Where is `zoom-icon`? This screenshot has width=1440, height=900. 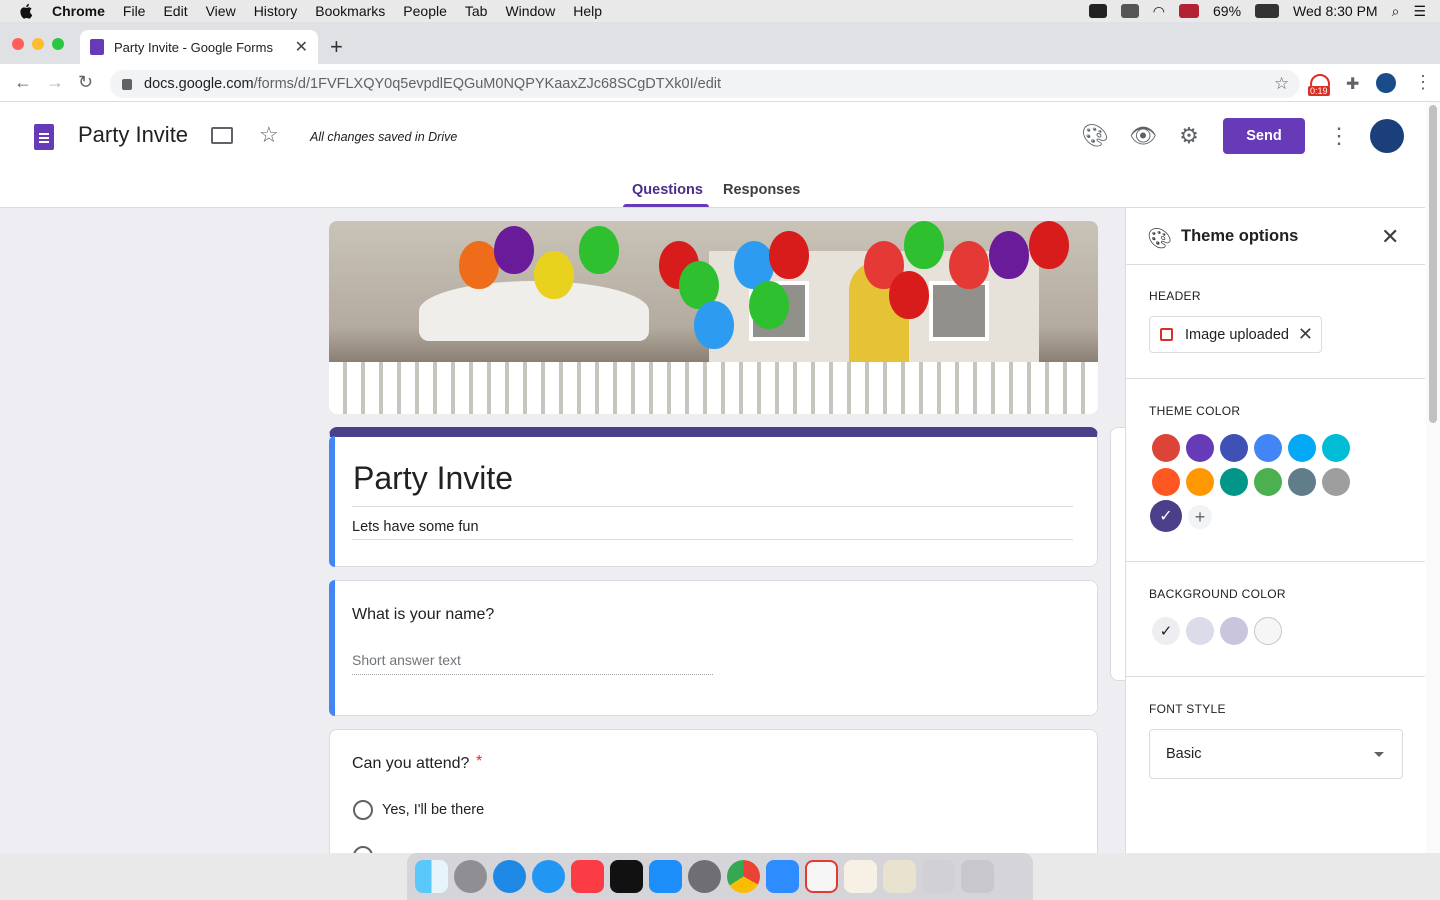 zoom-icon is located at coordinates (782, 876).